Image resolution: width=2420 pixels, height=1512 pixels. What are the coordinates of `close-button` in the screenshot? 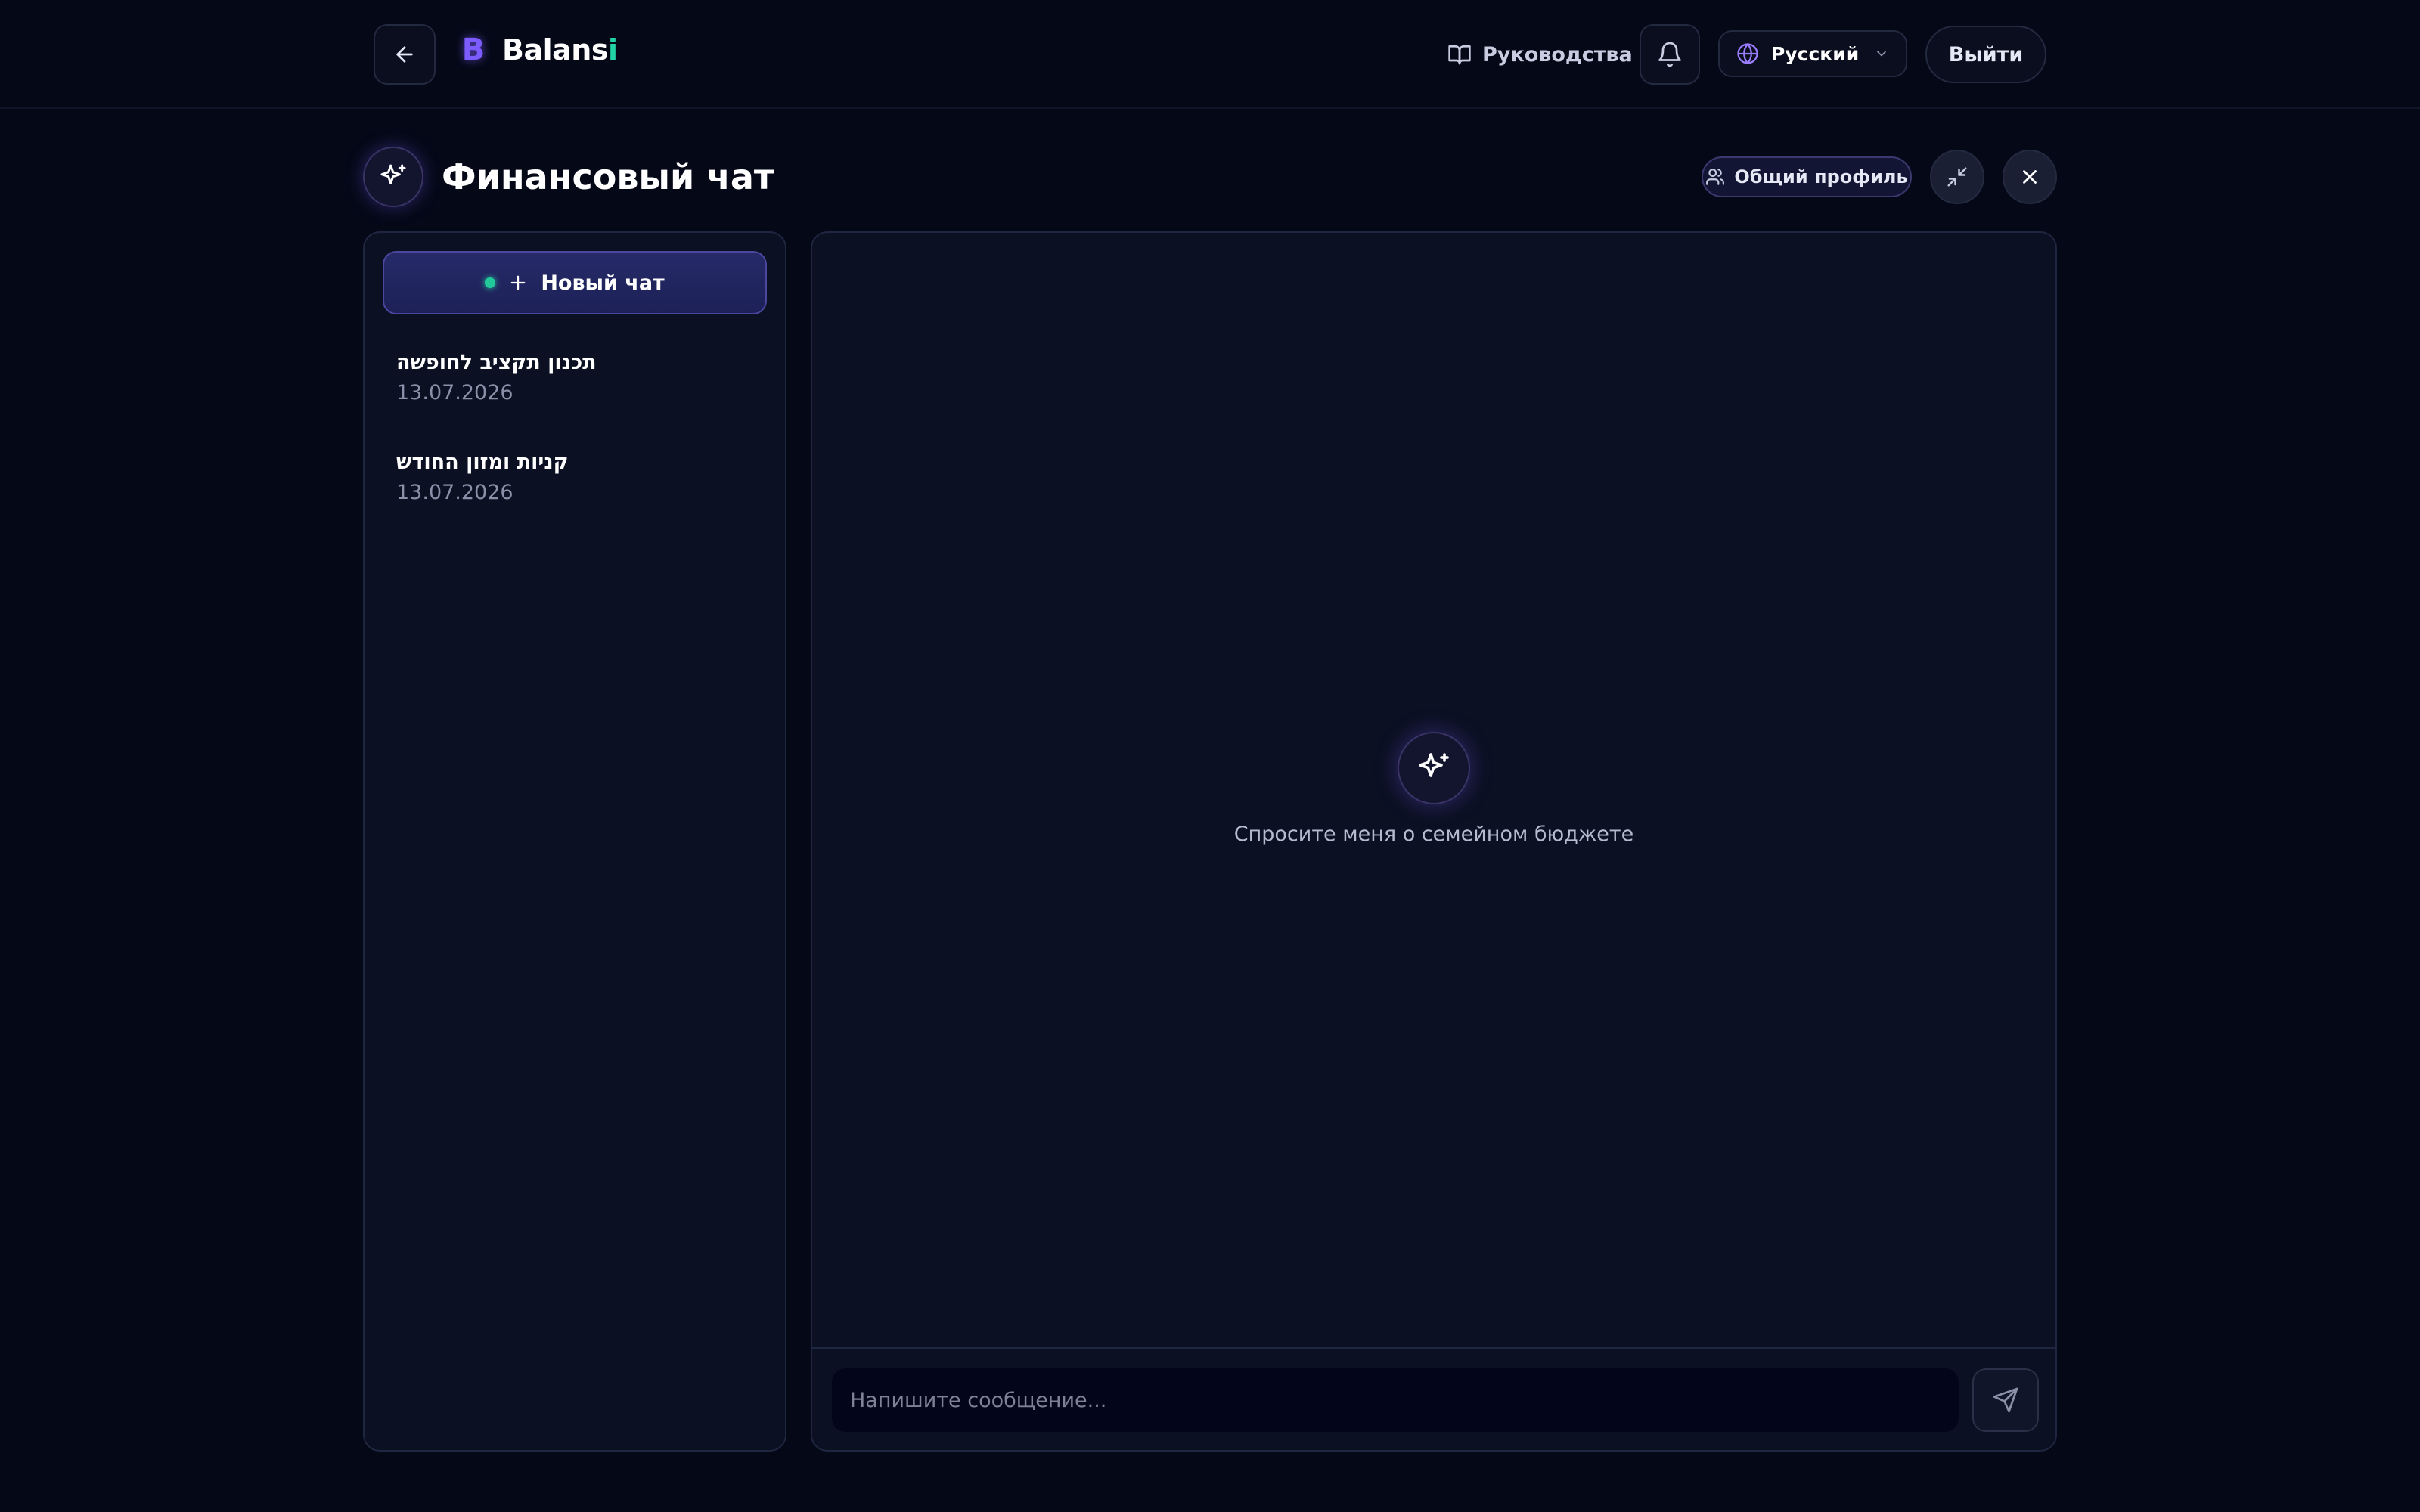 It's located at (2030, 177).